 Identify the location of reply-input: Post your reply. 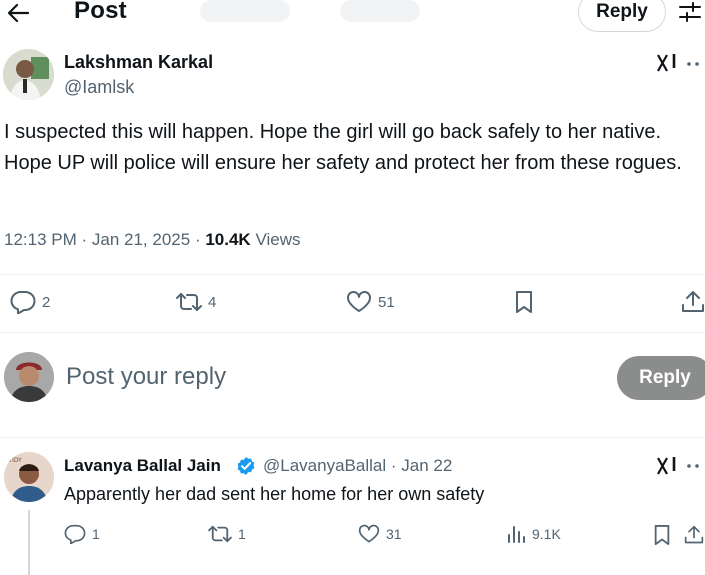
(146, 377).